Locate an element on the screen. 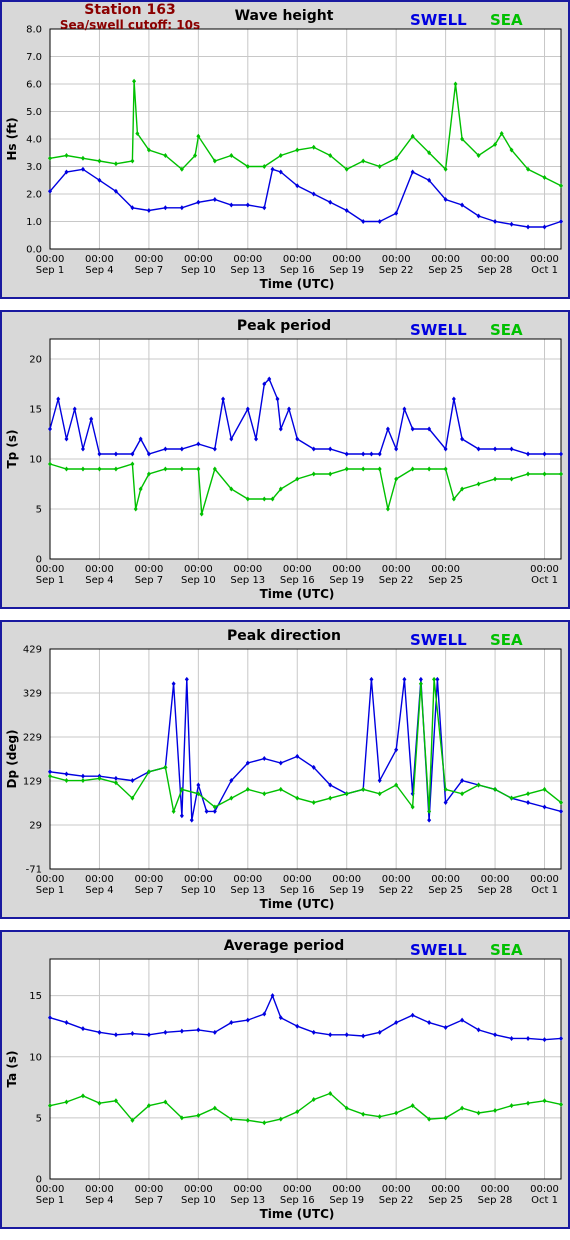 Image resolution: width=570 pixels, height=1240 pixels. y-axis-label: Dp (deg) is located at coordinates (12, 758).